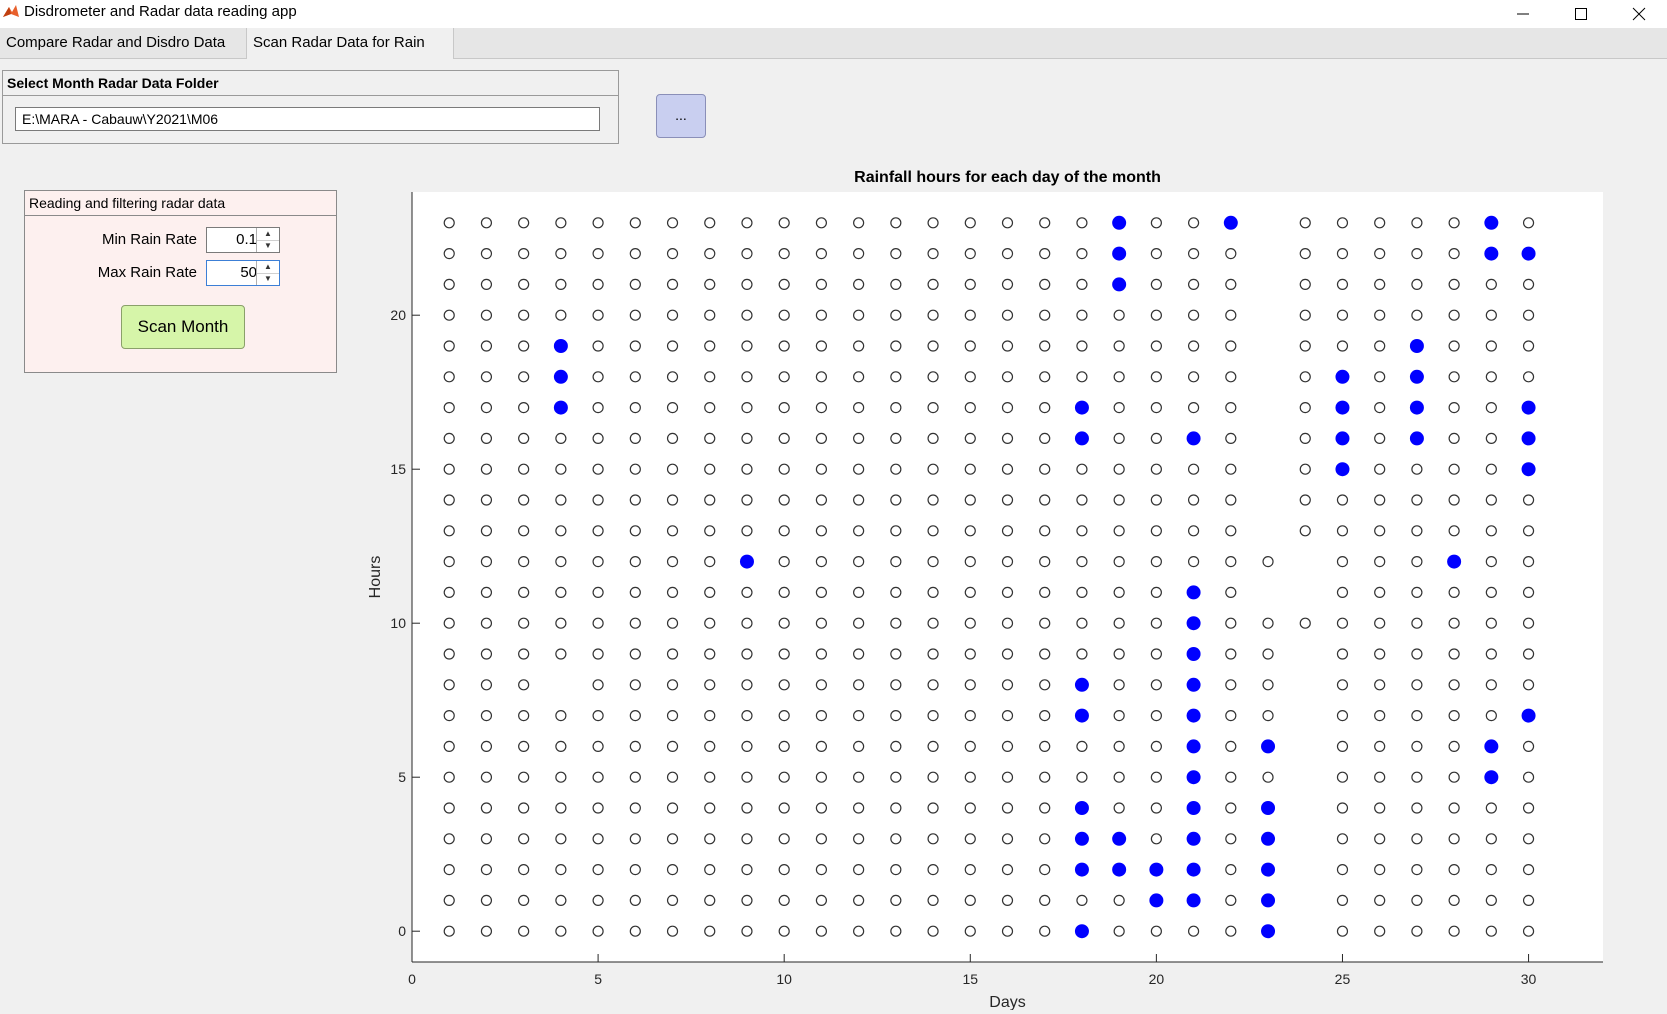 The image size is (1667, 1014). Describe the element at coordinates (310, 83) in the screenshot. I see `folder-panel-header: Select Month Radar Data Folder` at that location.